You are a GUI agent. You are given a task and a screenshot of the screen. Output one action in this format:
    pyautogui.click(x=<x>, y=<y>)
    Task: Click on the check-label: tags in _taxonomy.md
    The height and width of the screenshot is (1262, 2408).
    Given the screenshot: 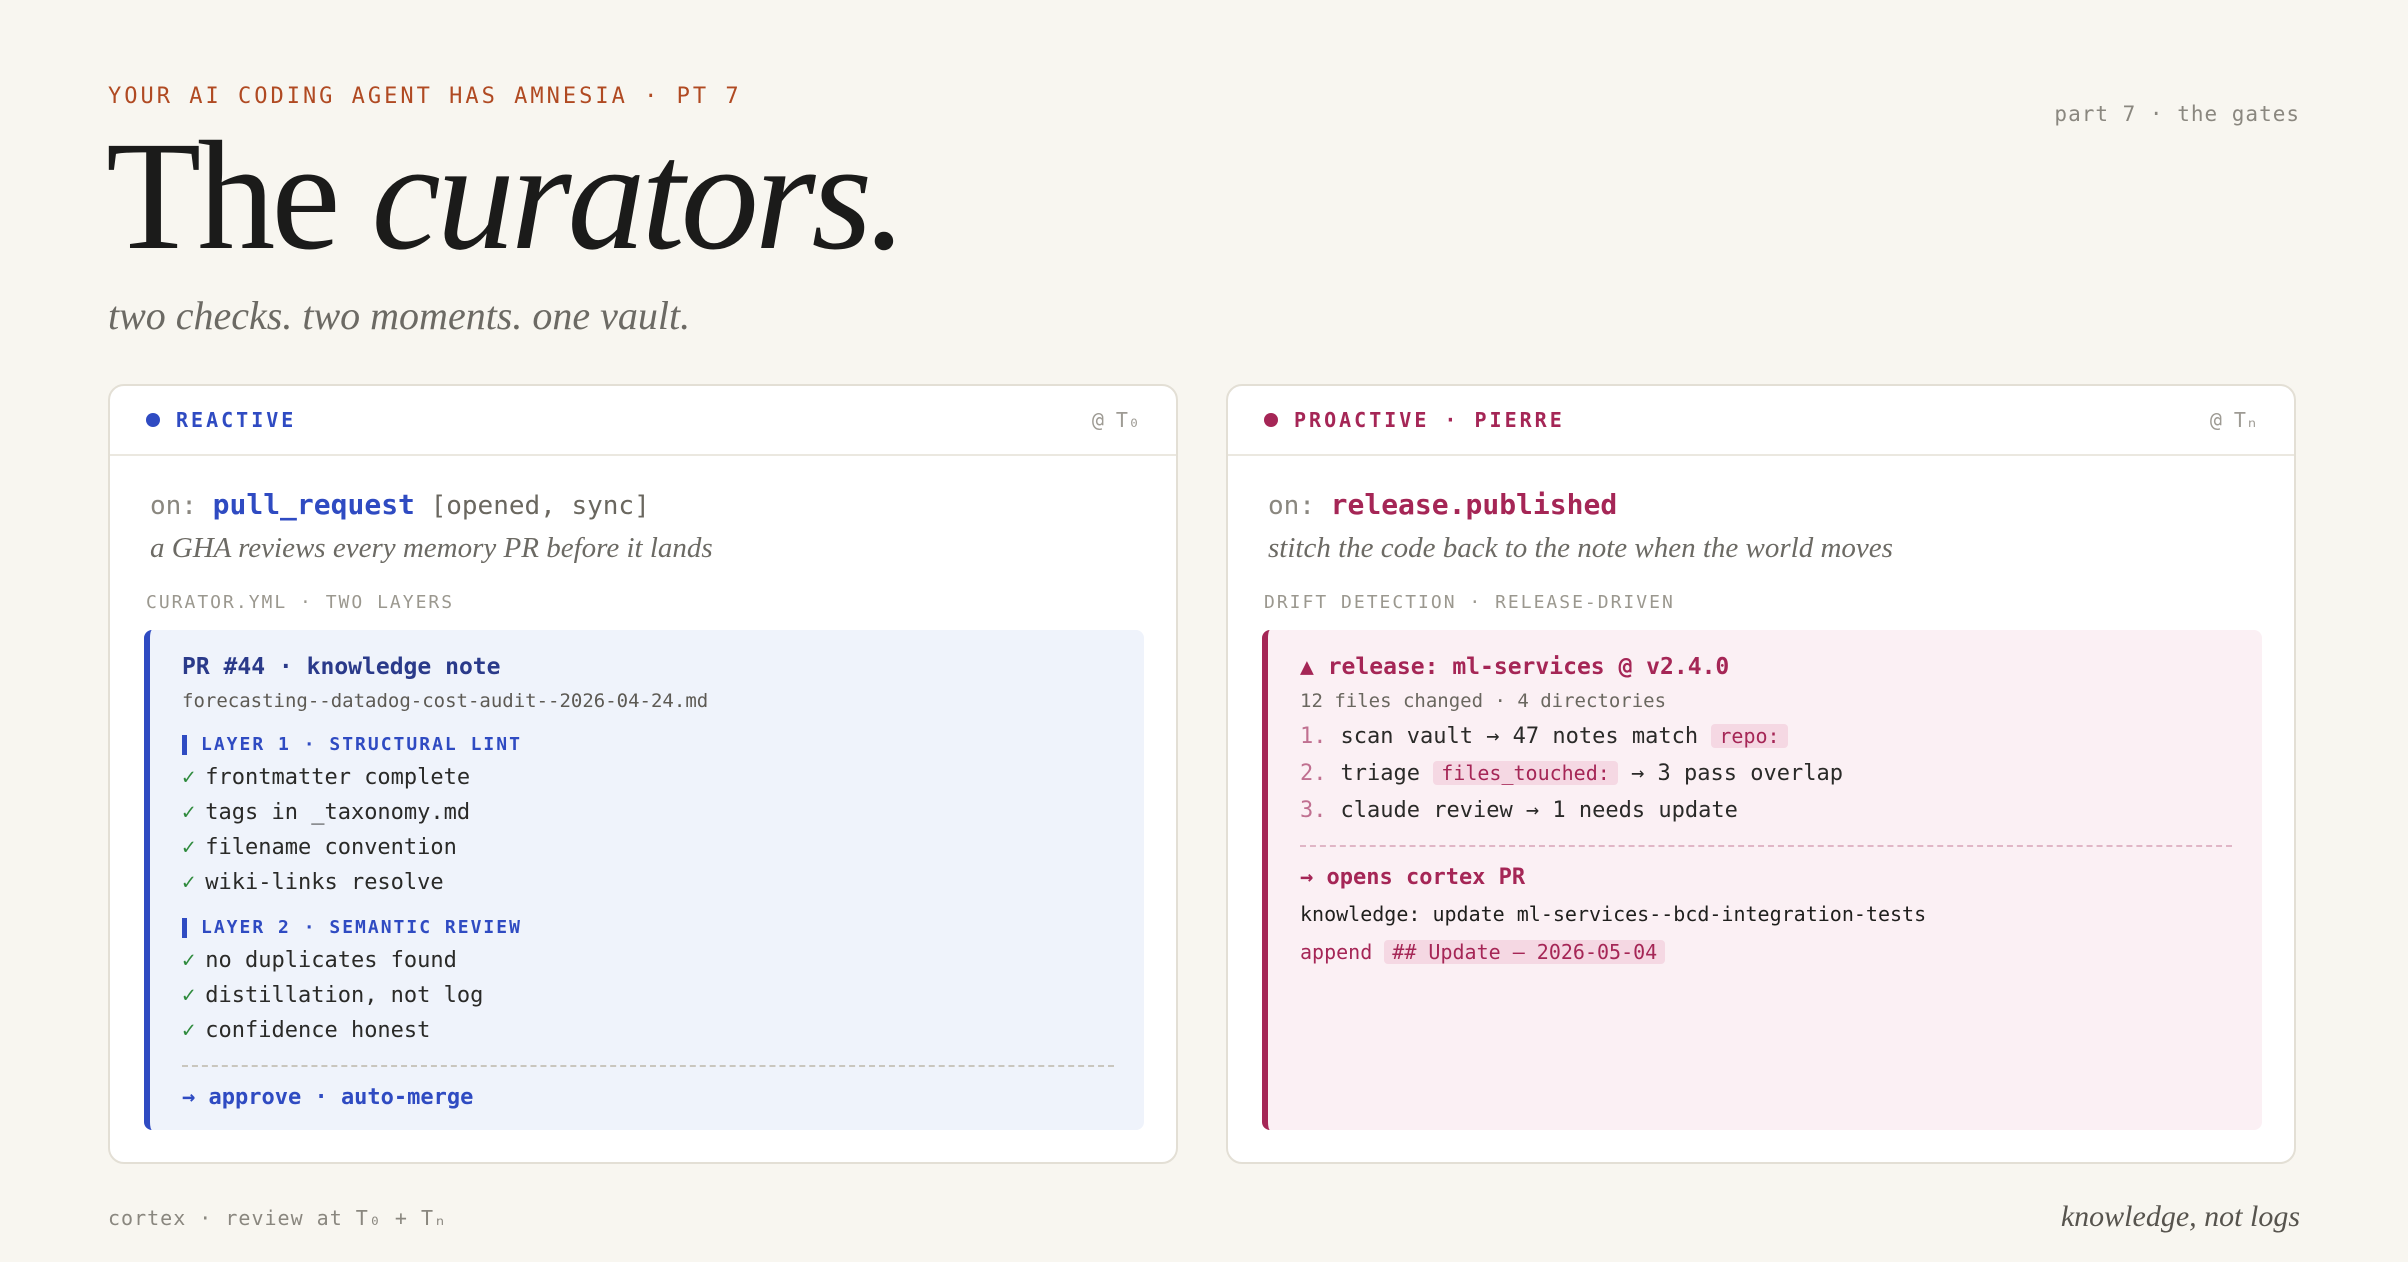 What is the action you would take?
    pyautogui.click(x=338, y=812)
    